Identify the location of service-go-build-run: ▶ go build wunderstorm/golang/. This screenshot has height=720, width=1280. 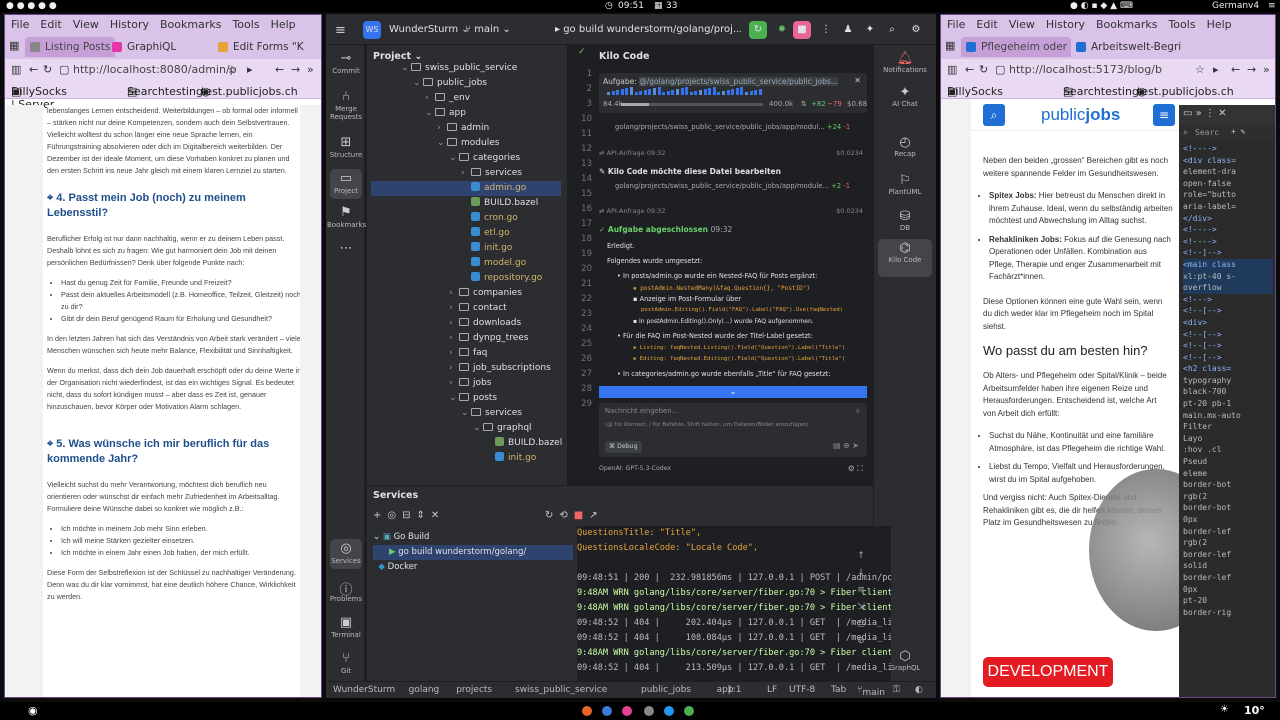
(473, 552).